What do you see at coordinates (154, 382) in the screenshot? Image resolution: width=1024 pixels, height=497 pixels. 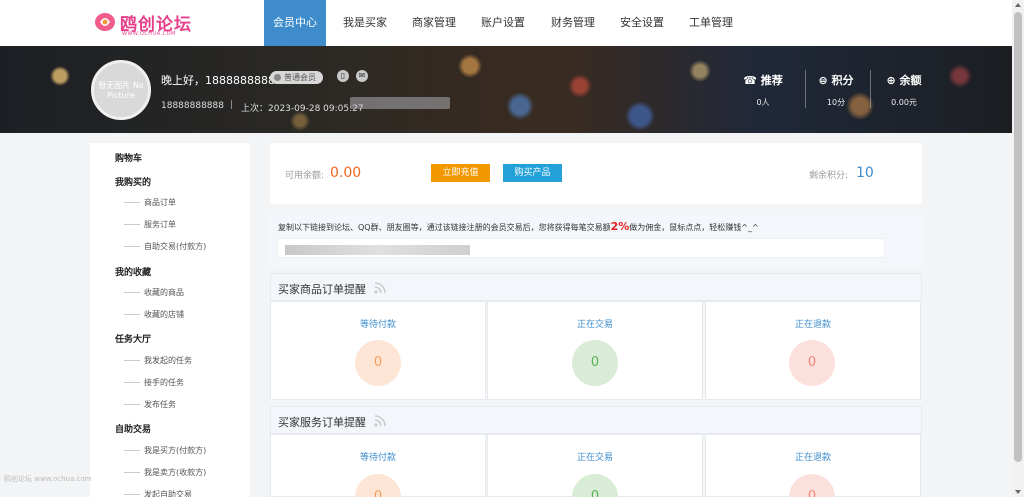 I see `sidebar-item-accepted-tasks: 接手的任务` at bounding box center [154, 382].